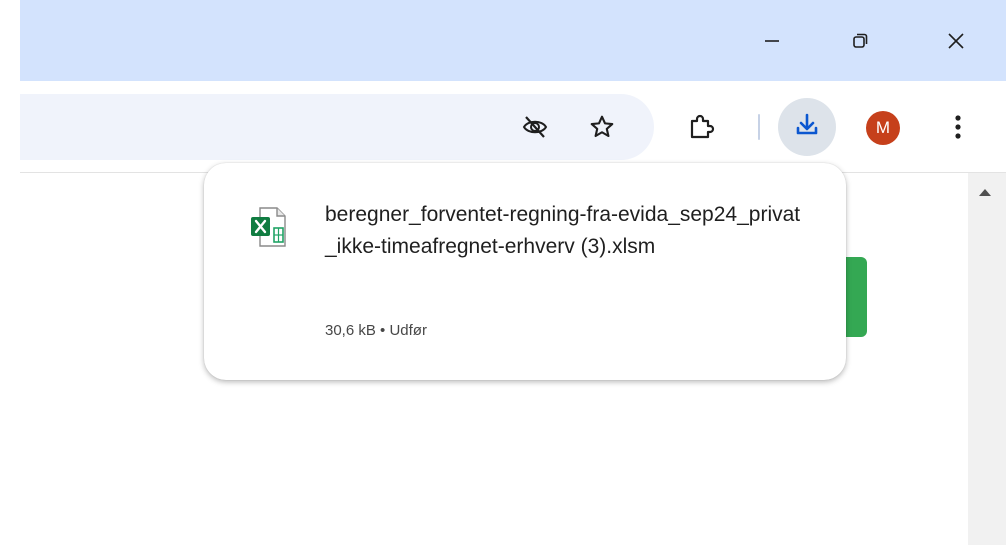 Image resolution: width=1006 pixels, height=545 pixels. Describe the element at coordinates (701, 127) in the screenshot. I see `puzzle-icon` at that location.